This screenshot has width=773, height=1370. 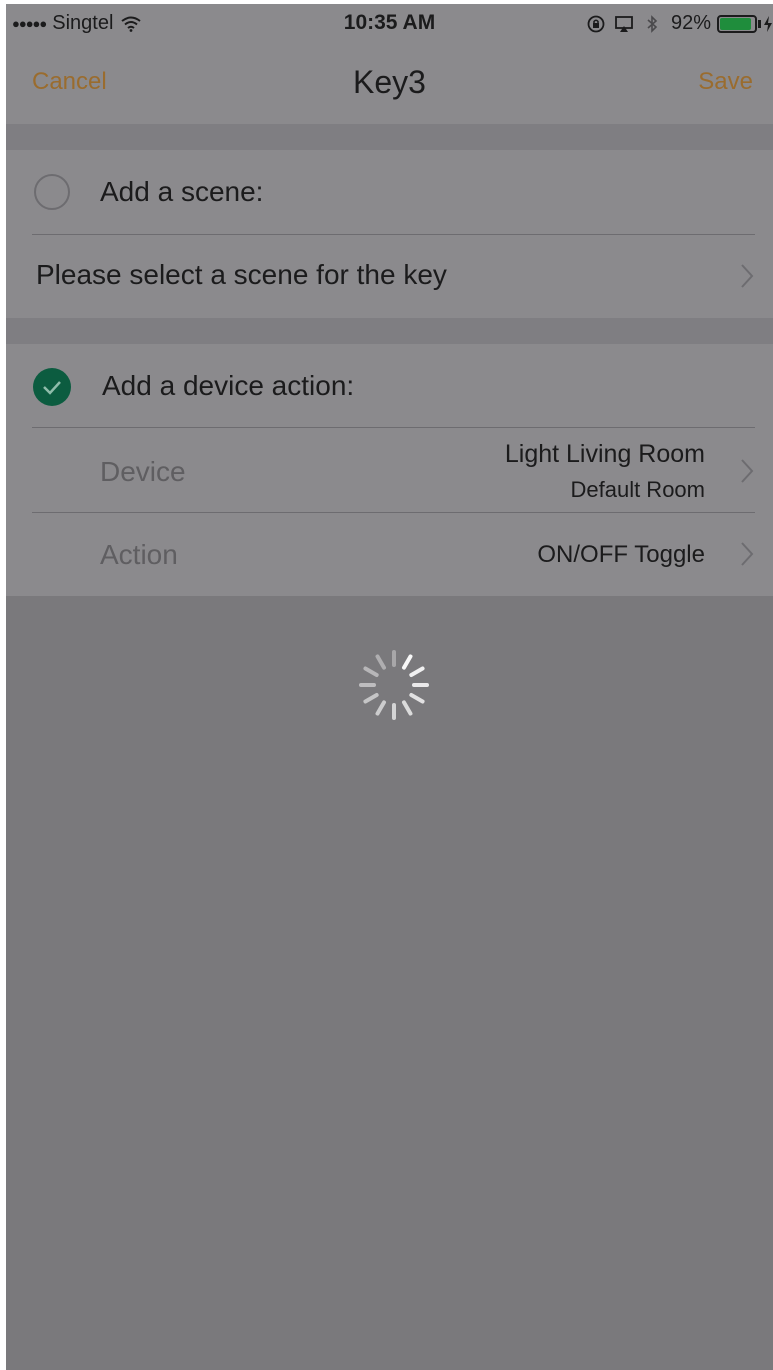 I want to click on page-title: Key3, so click(x=389, y=82).